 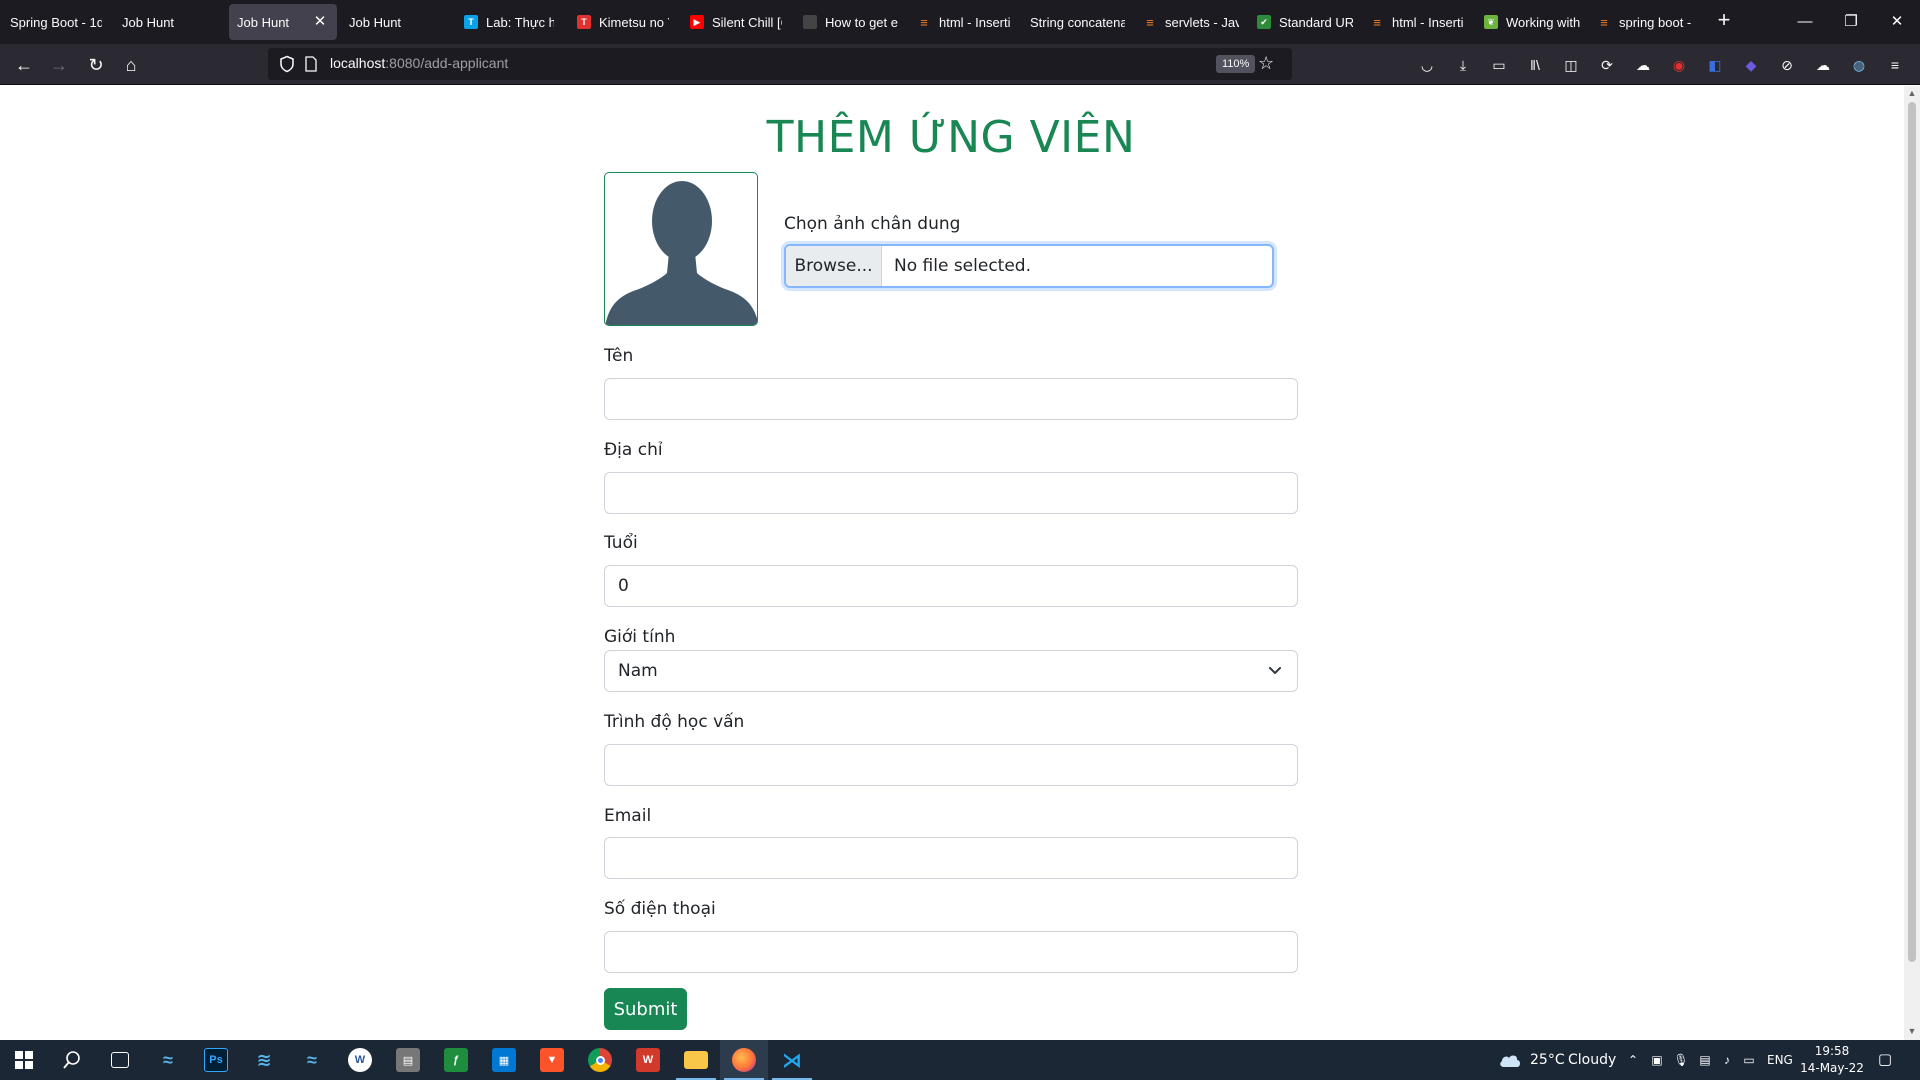 What do you see at coordinates (56, 22) in the screenshot?
I see `tab-spring-boot: Spring Boot - 1d\` at bounding box center [56, 22].